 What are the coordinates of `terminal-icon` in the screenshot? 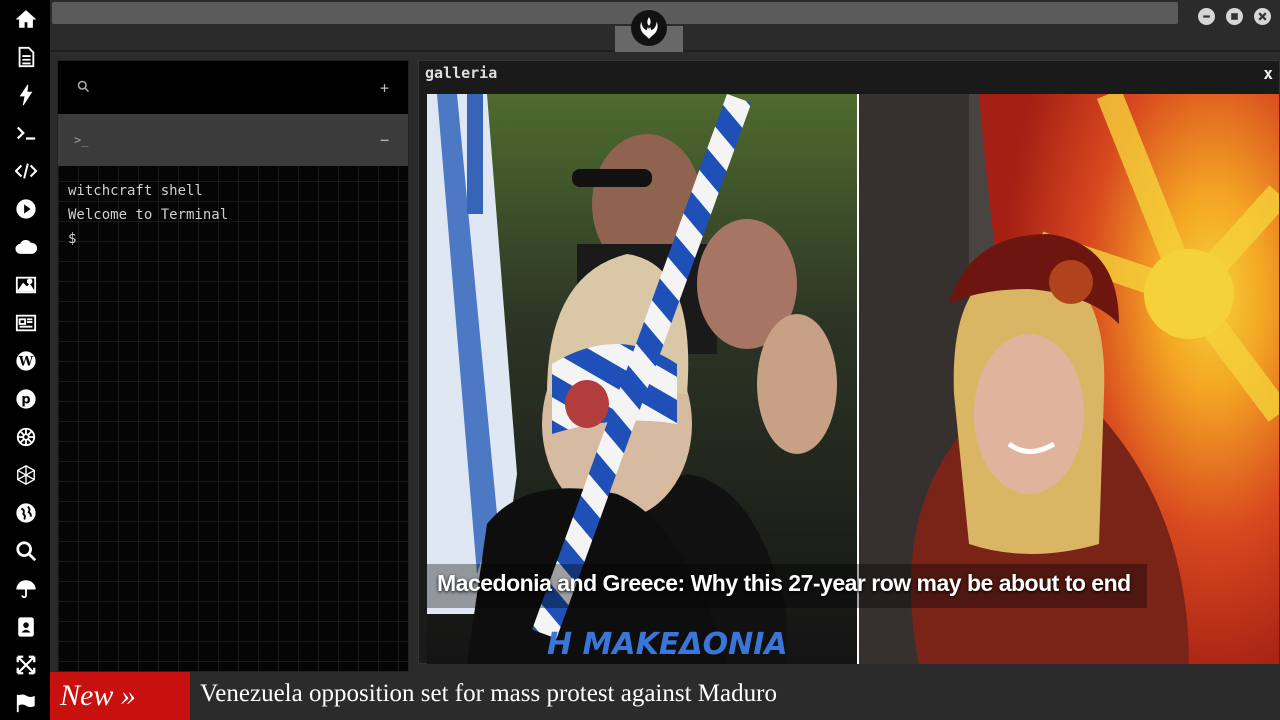 It's located at (26, 133).